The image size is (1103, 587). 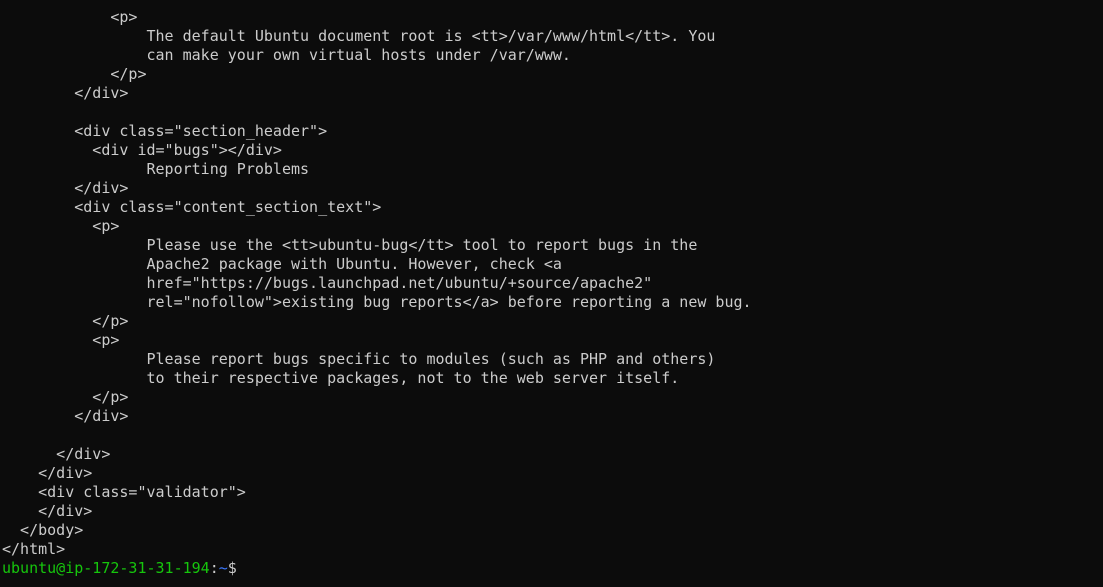 I want to click on output-line: Reporting Problems, so click(x=156, y=169).